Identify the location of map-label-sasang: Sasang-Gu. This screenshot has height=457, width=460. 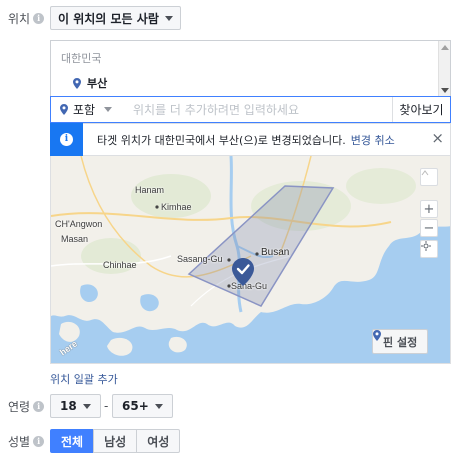
(200, 259).